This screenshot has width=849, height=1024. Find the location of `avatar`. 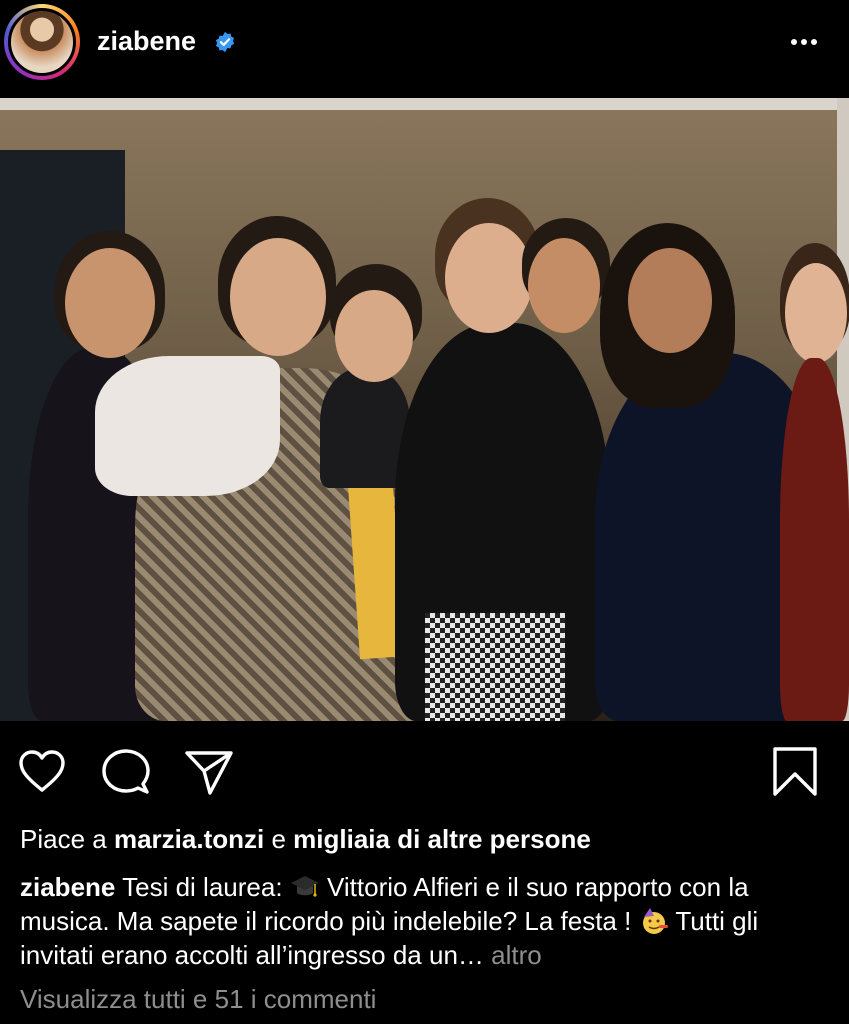

avatar is located at coordinates (42, 42).